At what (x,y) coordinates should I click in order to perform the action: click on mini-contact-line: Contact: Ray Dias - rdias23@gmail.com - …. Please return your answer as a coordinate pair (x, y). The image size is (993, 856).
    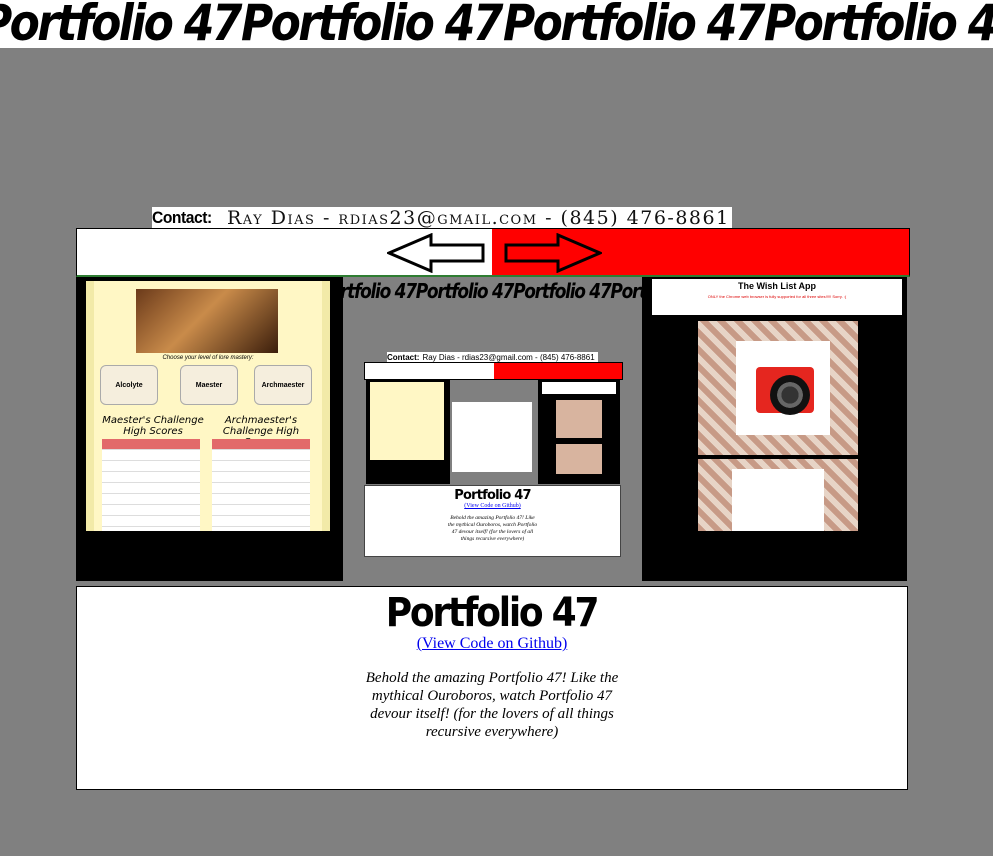
    Looking at the image, I should click on (492, 357).